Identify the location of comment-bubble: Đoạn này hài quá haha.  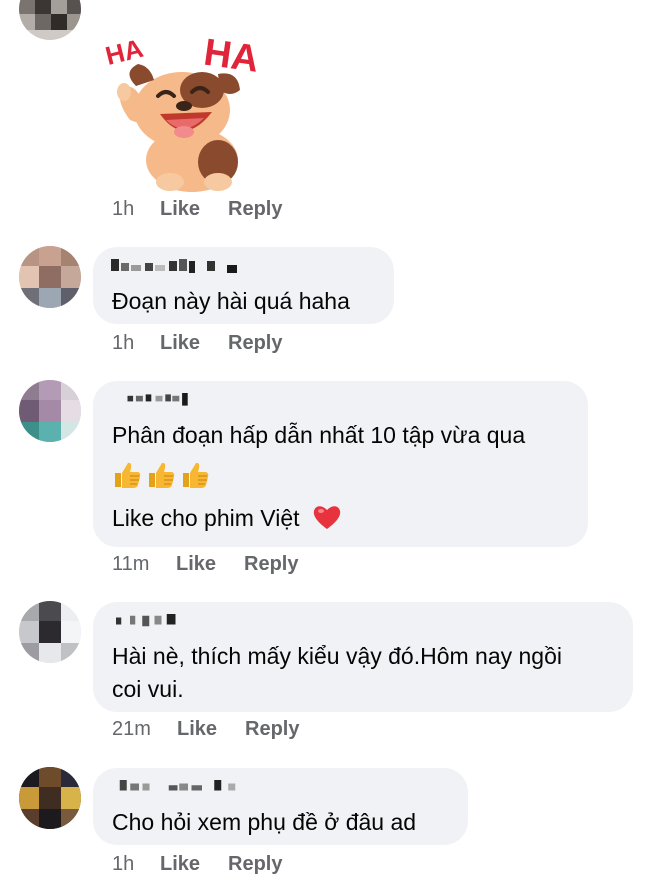
(243, 285).